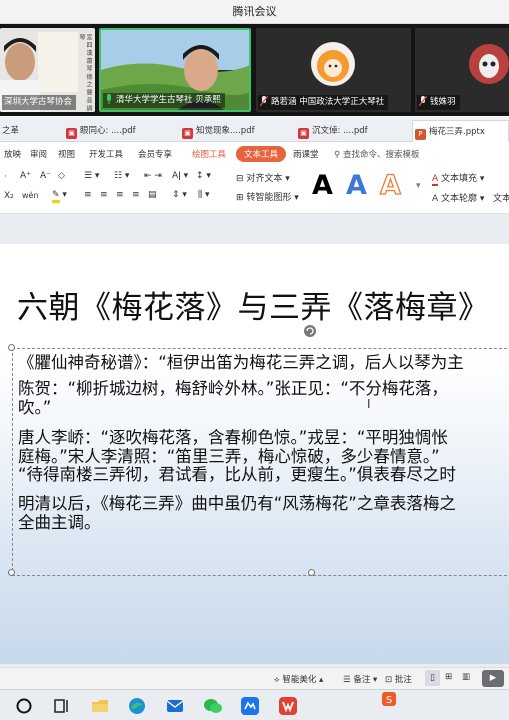 The height and width of the screenshot is (720, 509). Describe the element at coordinates (390, 185) in the screenshot. I see `text-style-orange-outline: A` at that location.